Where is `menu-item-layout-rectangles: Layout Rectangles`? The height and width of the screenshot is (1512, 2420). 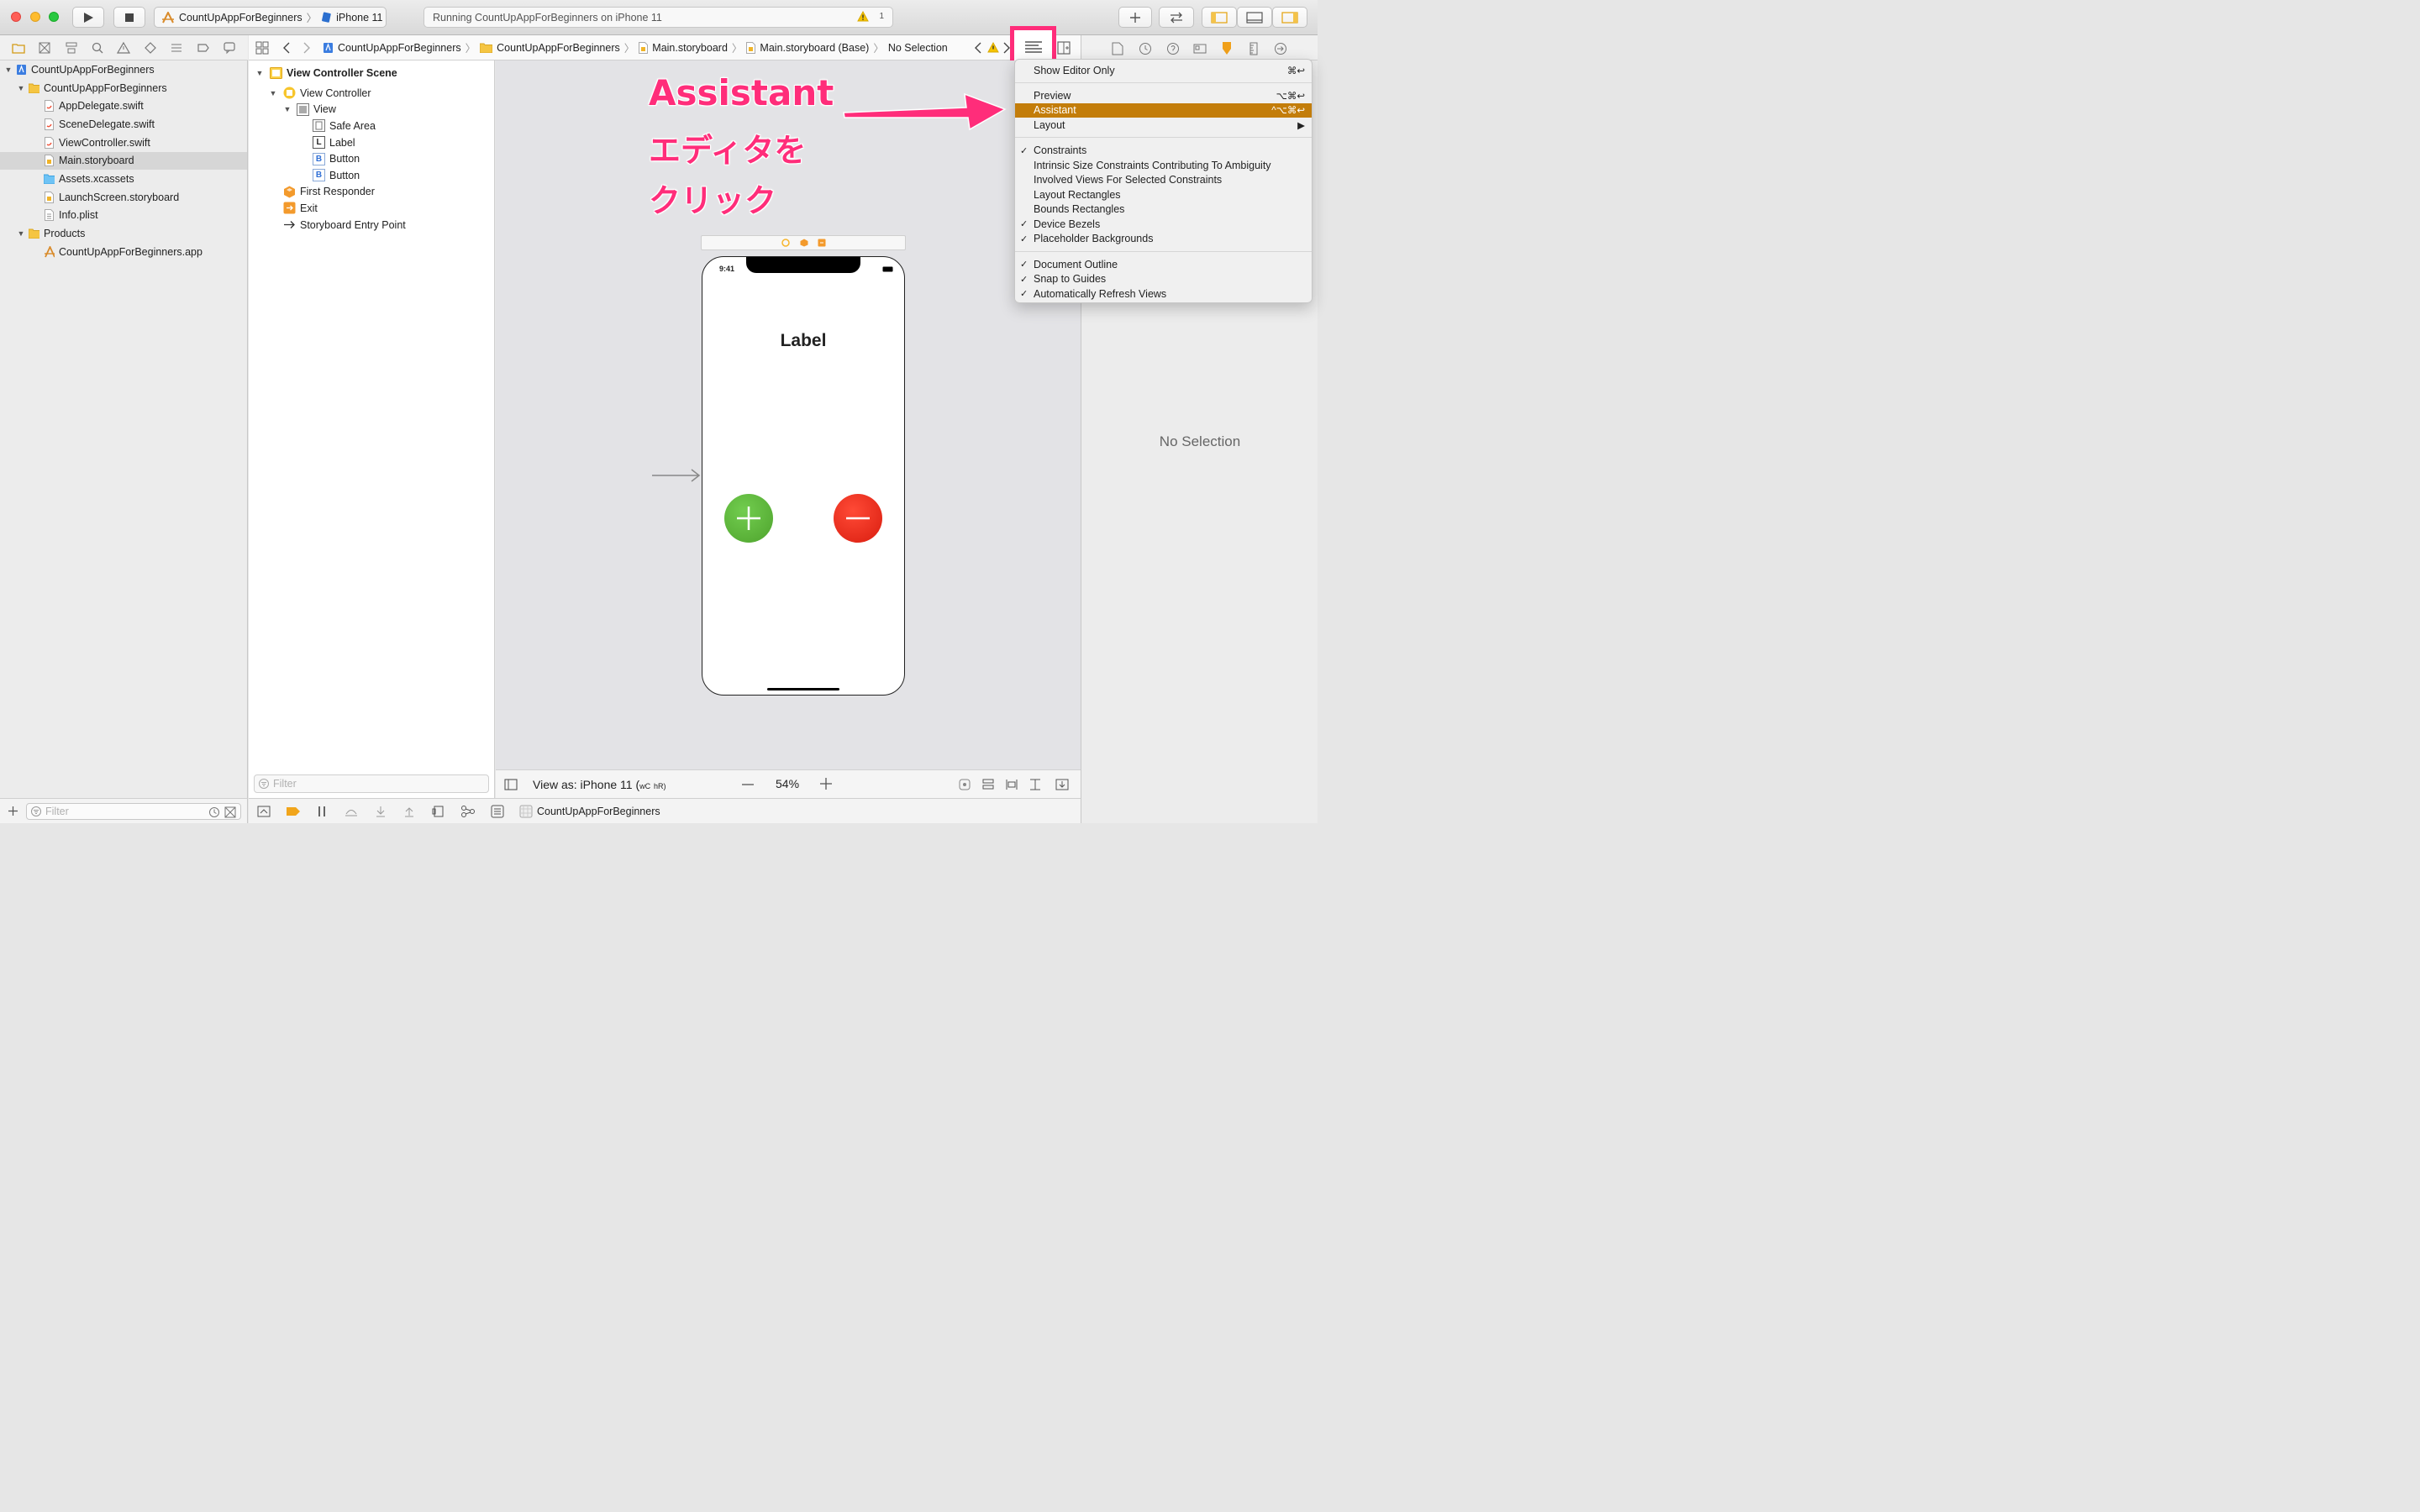
menu-item-layout-rectangles: Layout Rectangles is located at coordinates (1164, 194).